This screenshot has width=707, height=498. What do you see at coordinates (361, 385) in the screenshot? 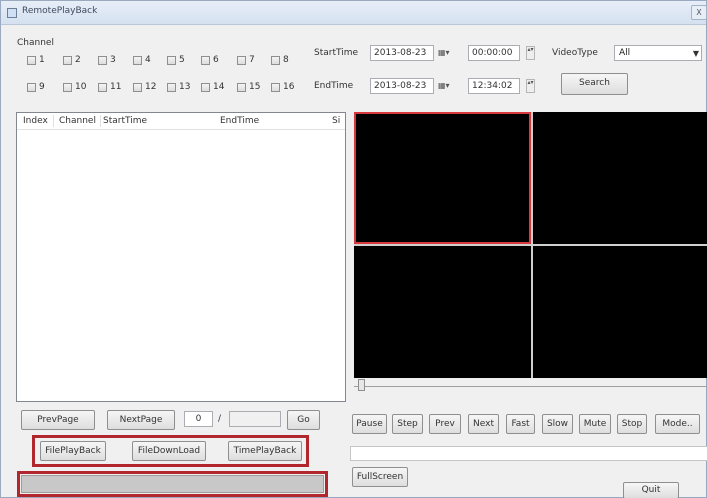
I see `slider-thumb` at bounding box center [361, 385].